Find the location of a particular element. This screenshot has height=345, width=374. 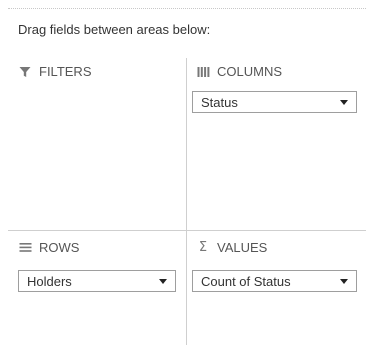

horizontal-divider is located at coordinates (187, 230).